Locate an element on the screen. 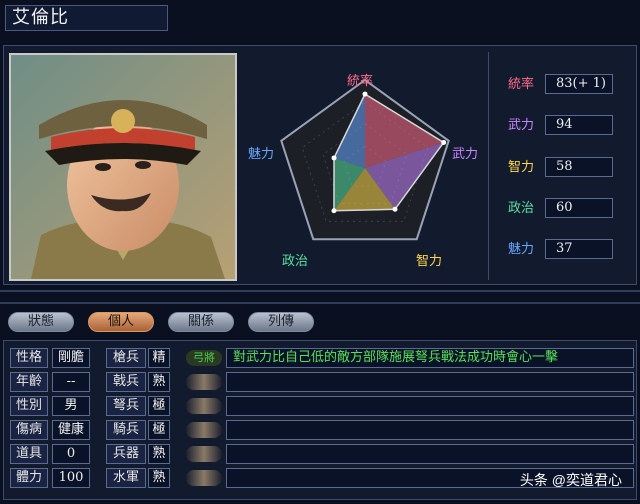 The width and height of the screenshot is (640, 504). aptitude-label-halberd: 戟兵 is located at coordinates (126, 382).